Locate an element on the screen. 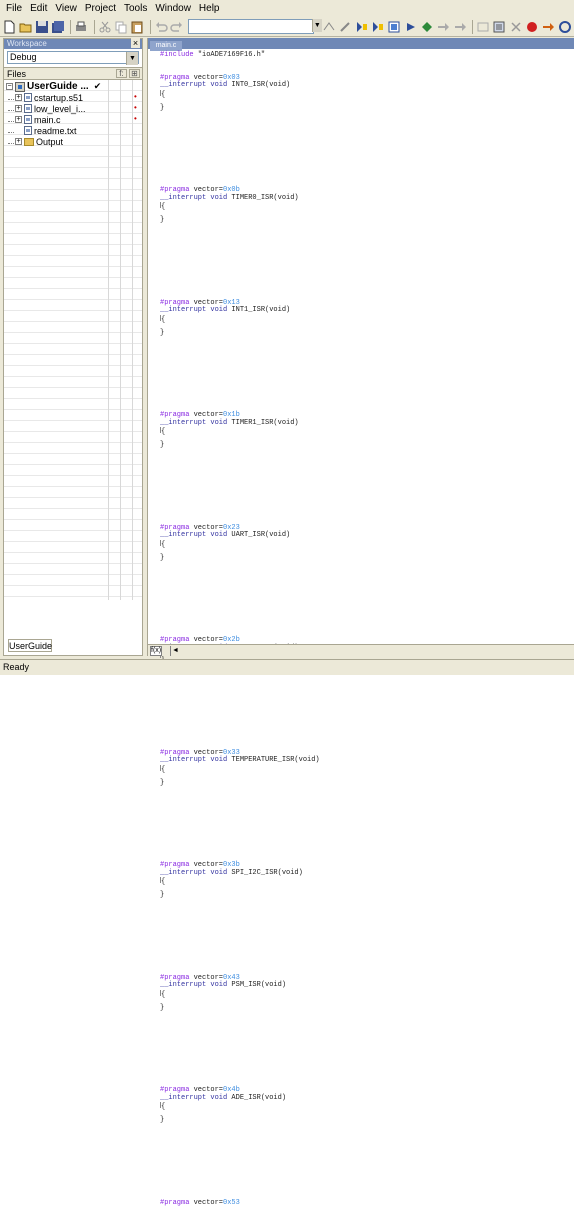 This screenshot has height=1207, width=574. menu-window: Window is located at coordinates (173, 8).